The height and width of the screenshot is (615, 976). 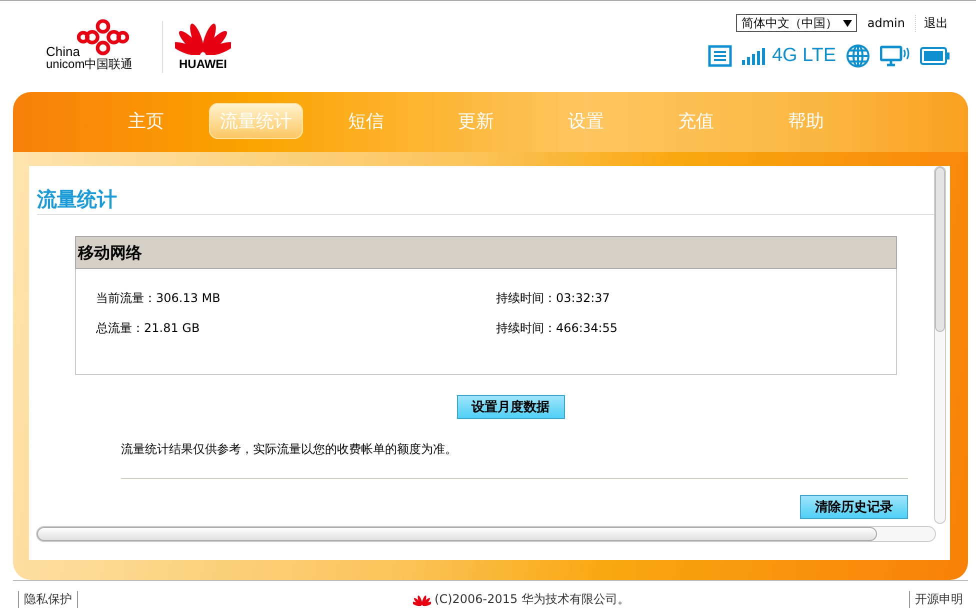 I want to click on open-source-link: 开源申明, so click(x=938, y=599).